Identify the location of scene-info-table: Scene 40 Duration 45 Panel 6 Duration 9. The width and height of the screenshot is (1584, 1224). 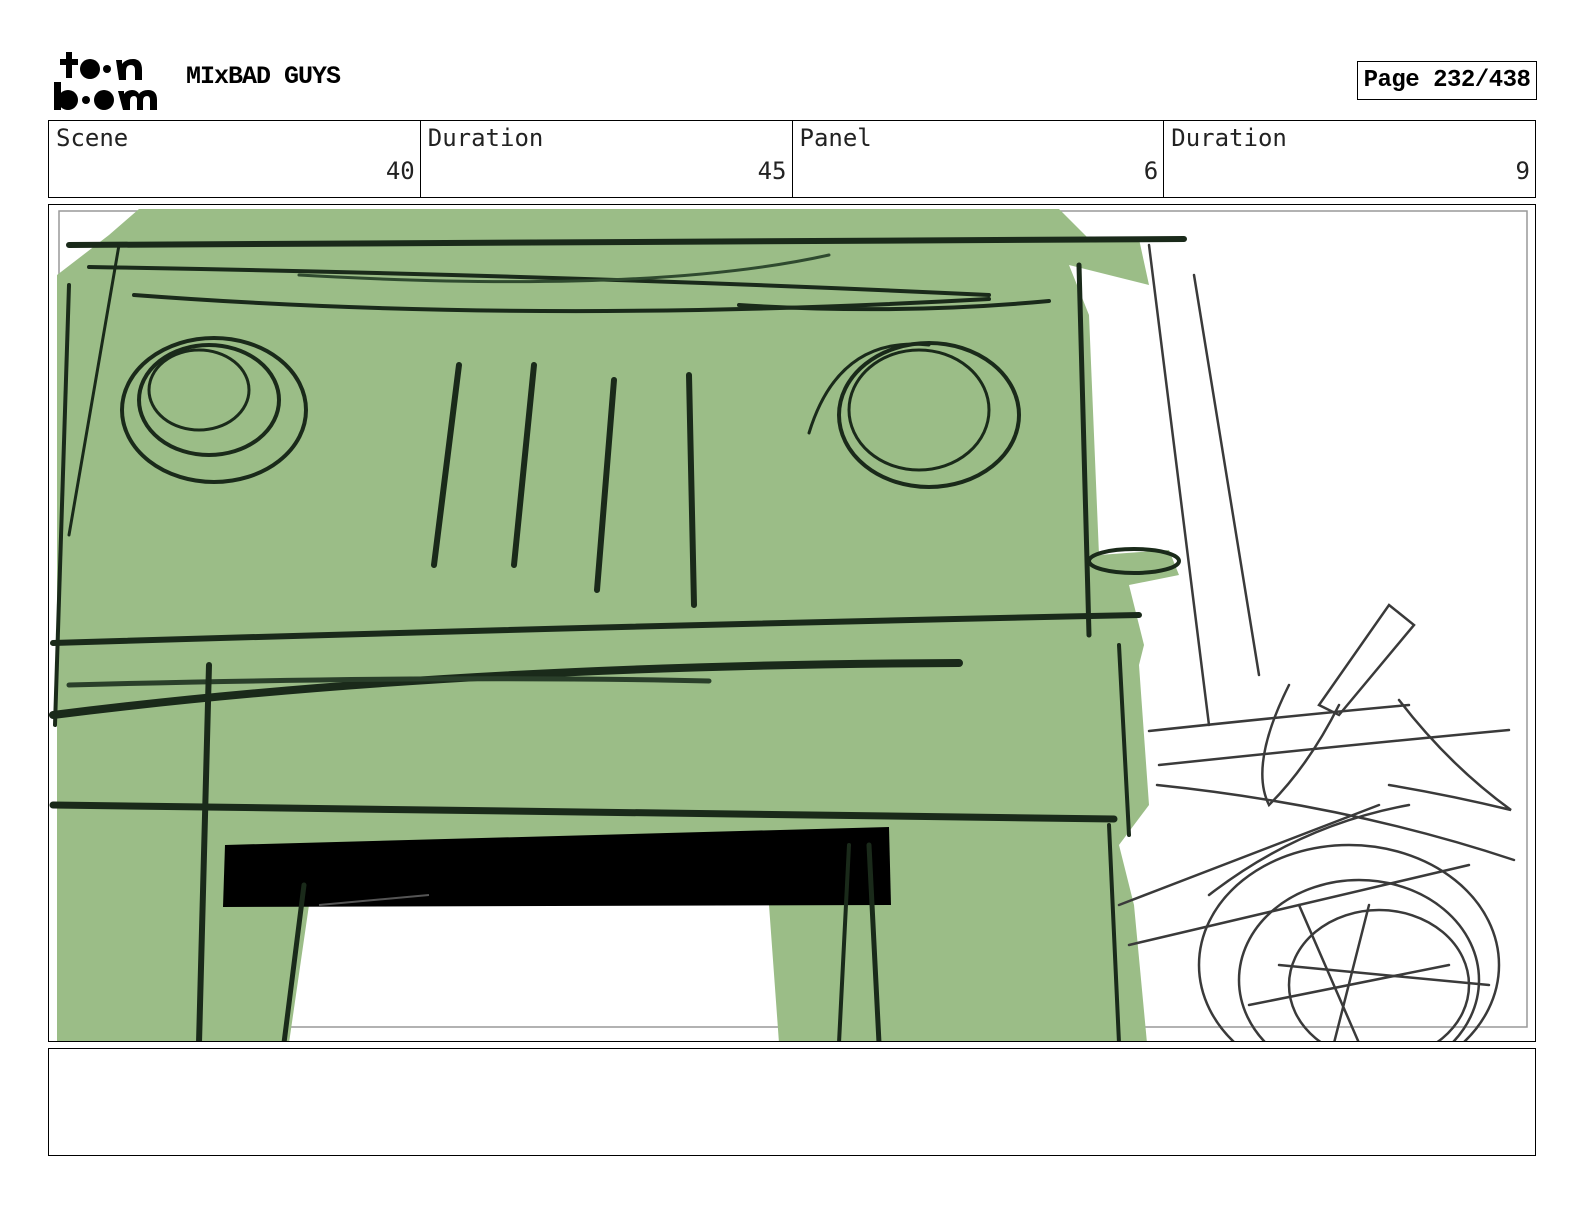
(792, 159).